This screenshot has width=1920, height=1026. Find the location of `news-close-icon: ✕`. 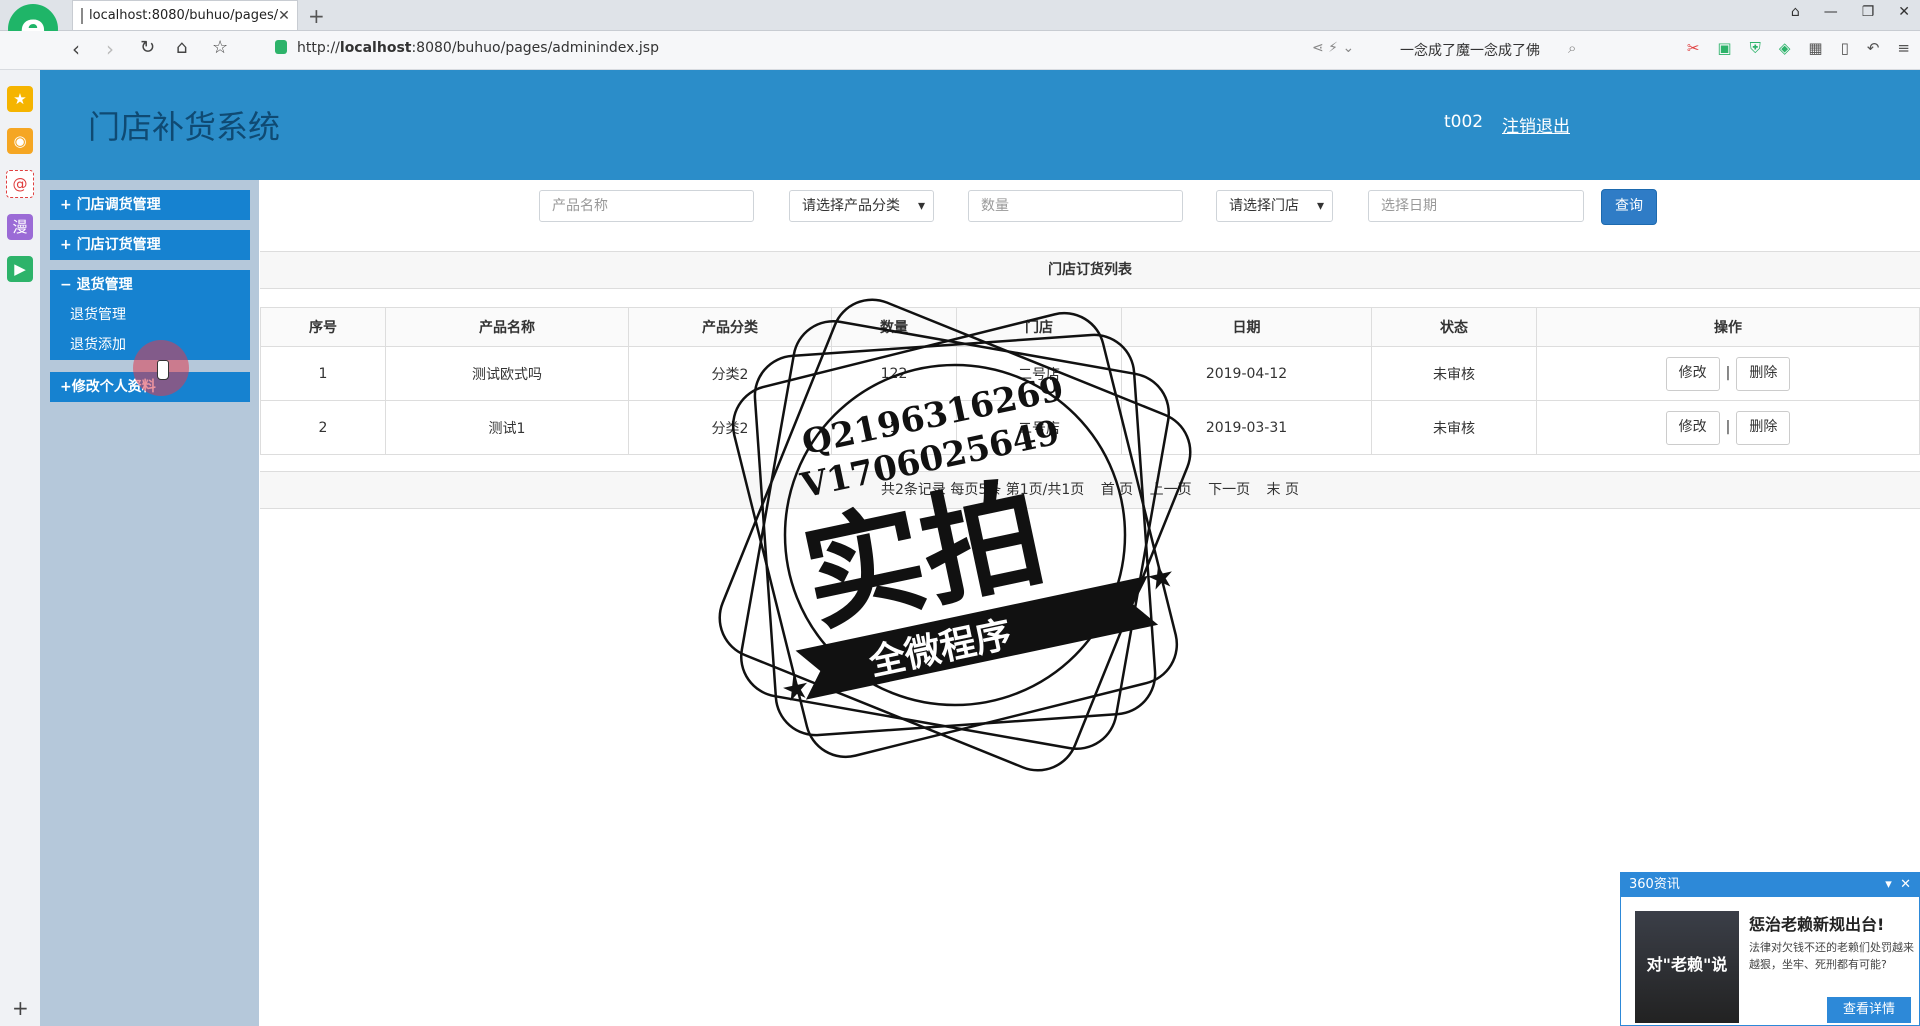

news-close-icon: ✕ is located at coordinates (1905, 884).